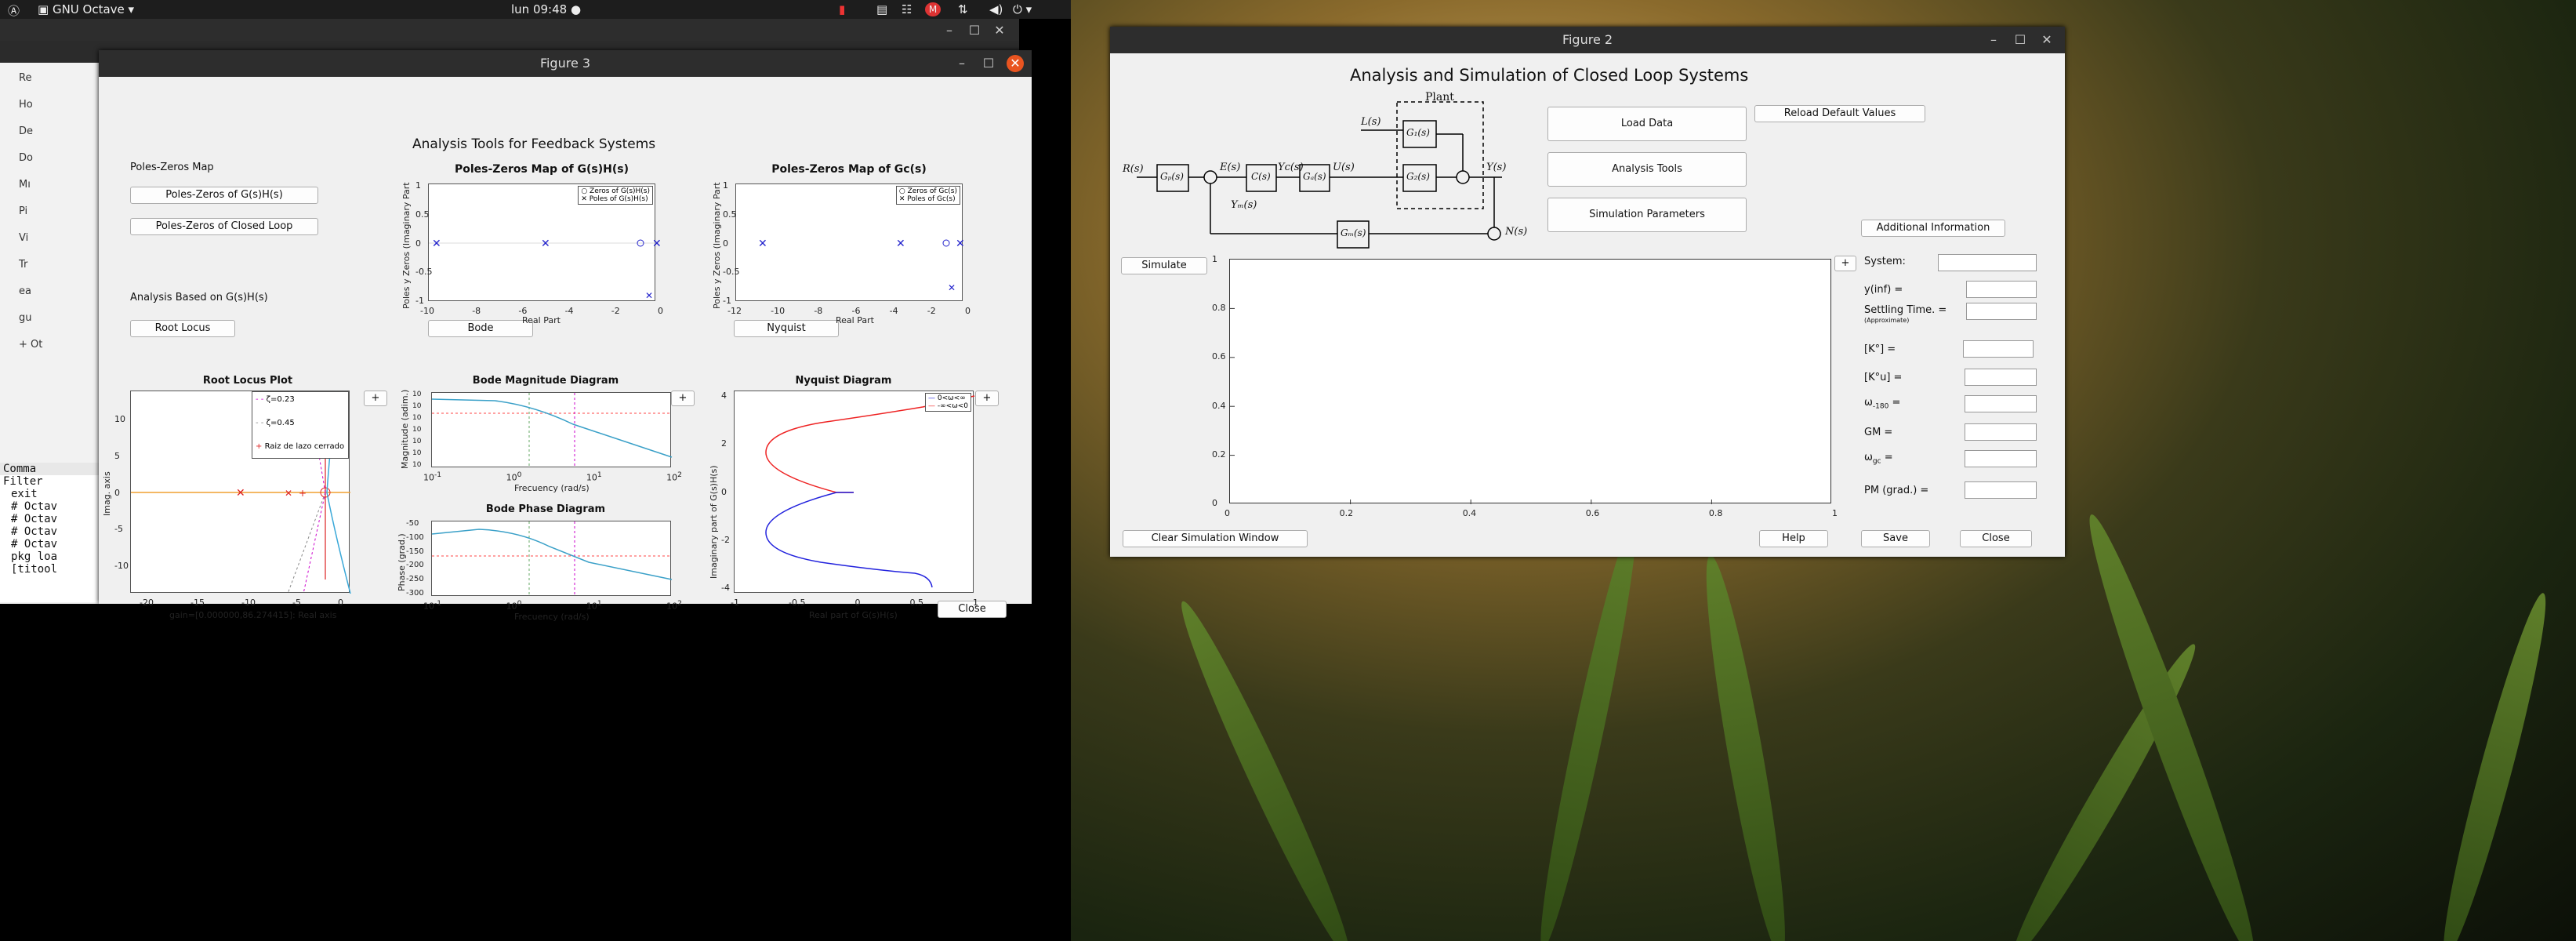 This screenshot has height=941, width=2576. I want to click on simulation-plot, so click(1530, 381).